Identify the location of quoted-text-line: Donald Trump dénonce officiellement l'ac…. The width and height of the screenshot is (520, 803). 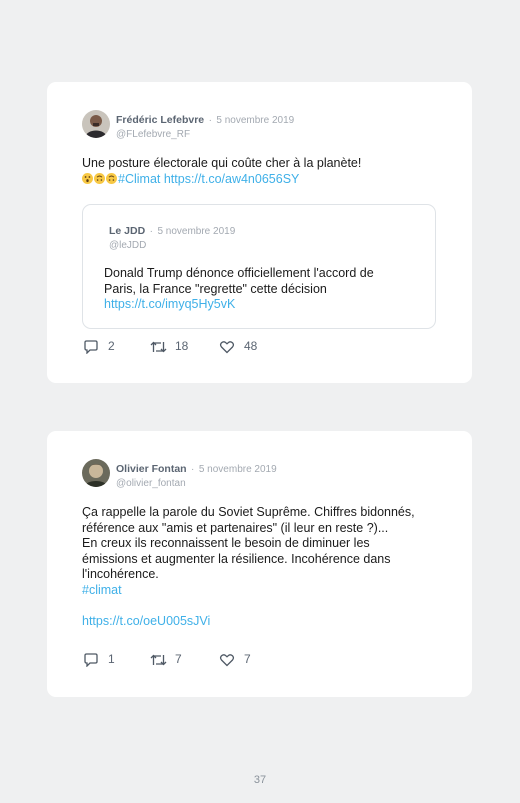
(239, 273).